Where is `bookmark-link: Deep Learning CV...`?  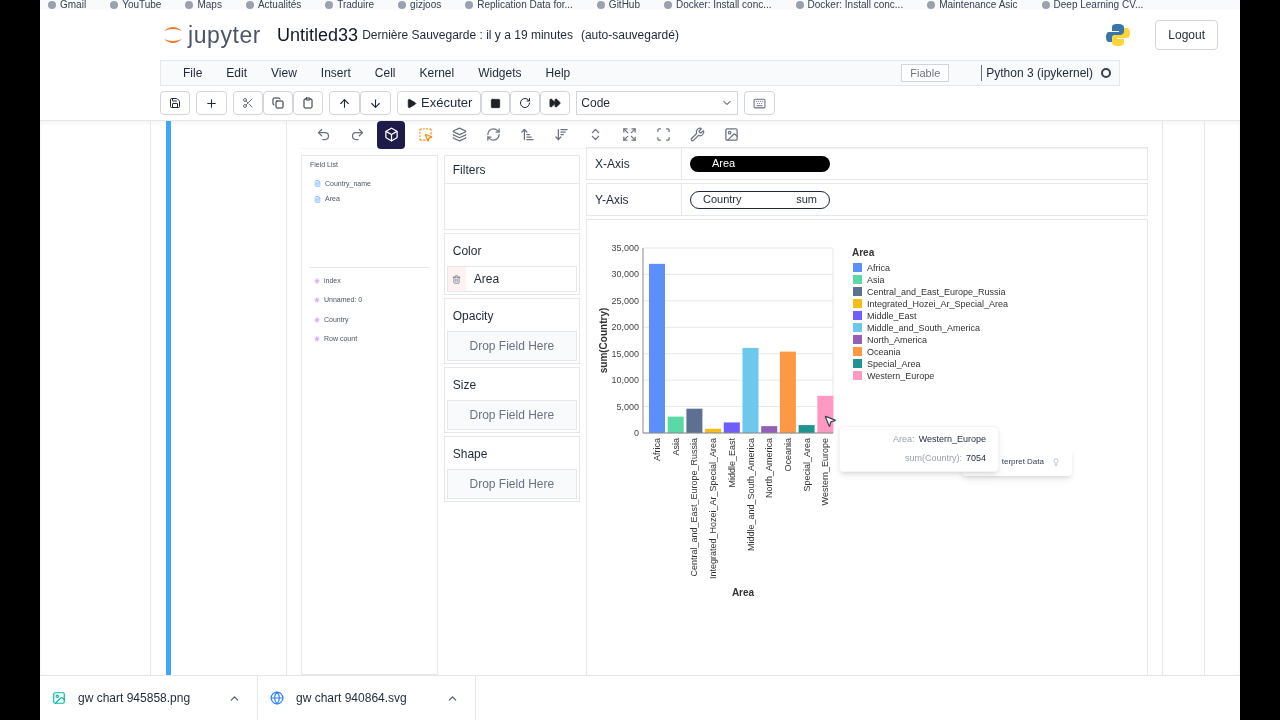
bookmark-link: Deep Learning CV... is located at coordinates (1098, 5).